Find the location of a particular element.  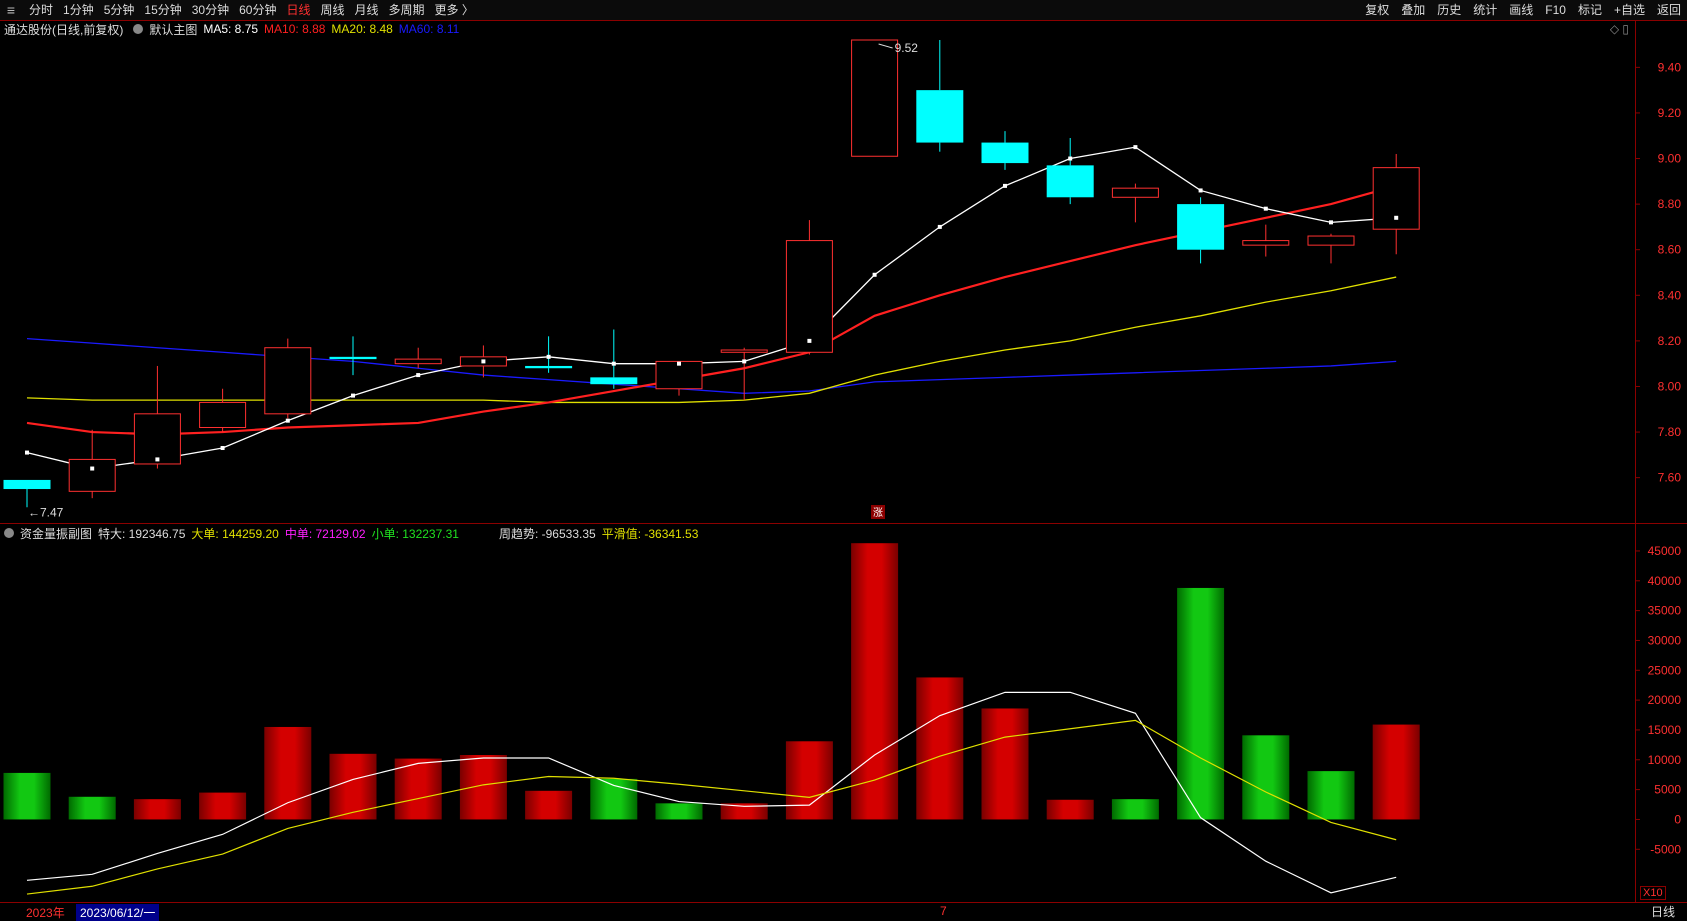

selected-date: 2023/06/12/一 is located at coordinates (118, 912).